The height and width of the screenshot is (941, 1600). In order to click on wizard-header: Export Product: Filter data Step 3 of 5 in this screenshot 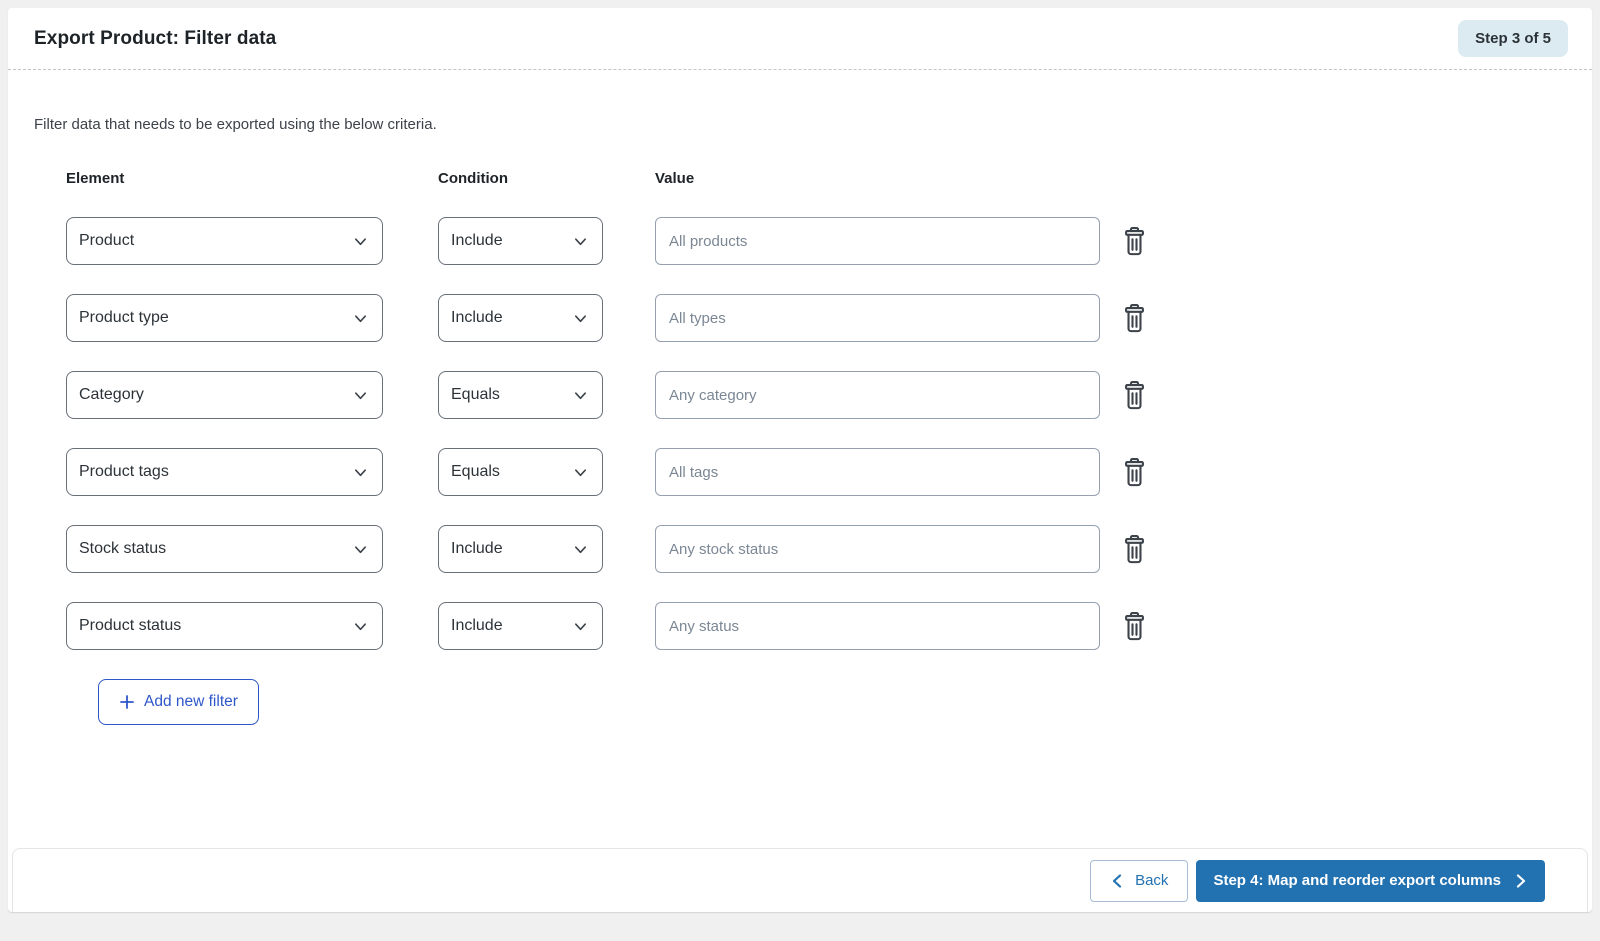, I will do `click(800, 39)`.